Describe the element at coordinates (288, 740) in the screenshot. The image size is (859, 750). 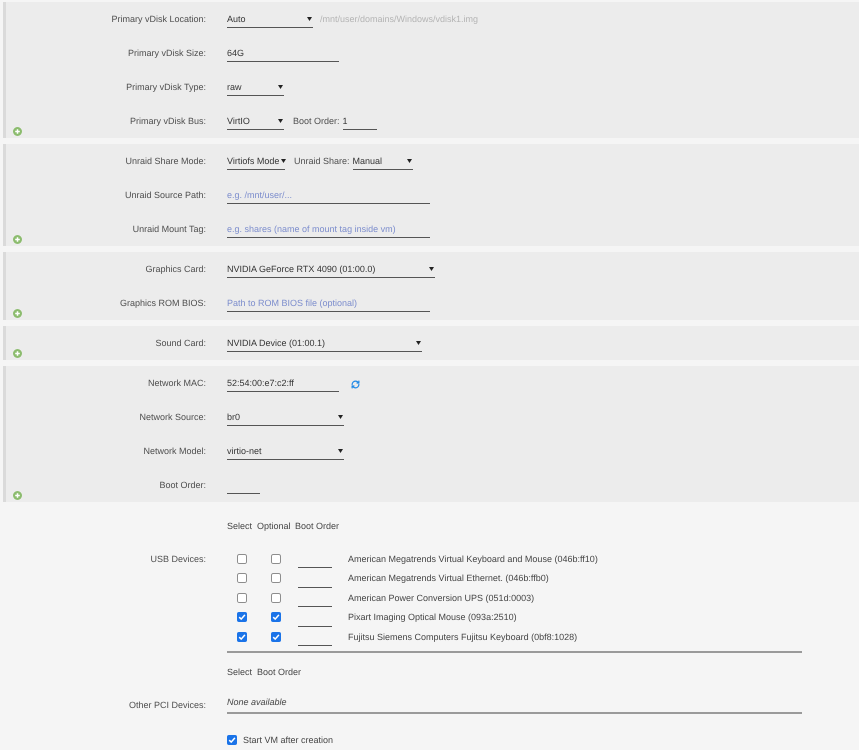
I see `checkbox-label: Start VM after creation` at that location.